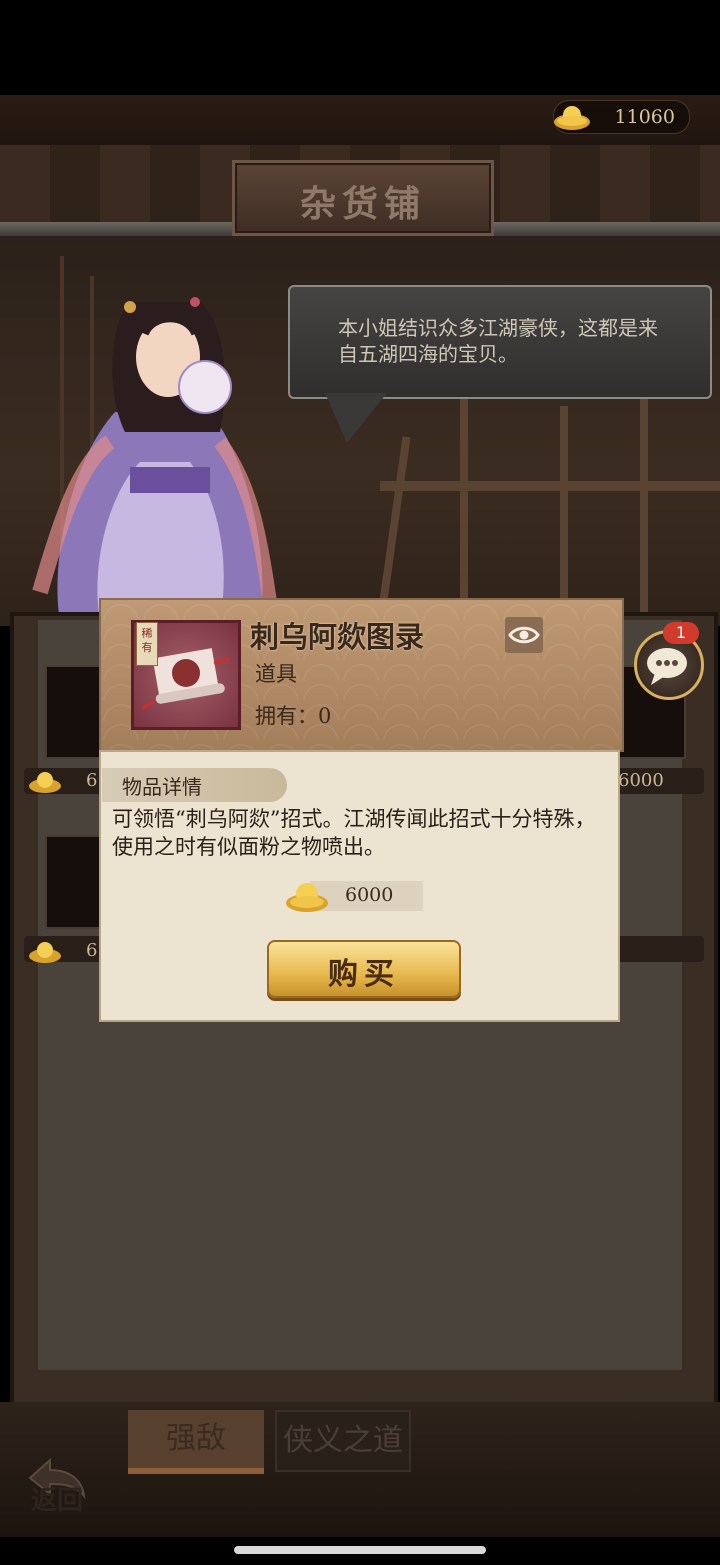 The image size is (720, 1565). I want to click on speech-bubble-tail, so click(356, 418).